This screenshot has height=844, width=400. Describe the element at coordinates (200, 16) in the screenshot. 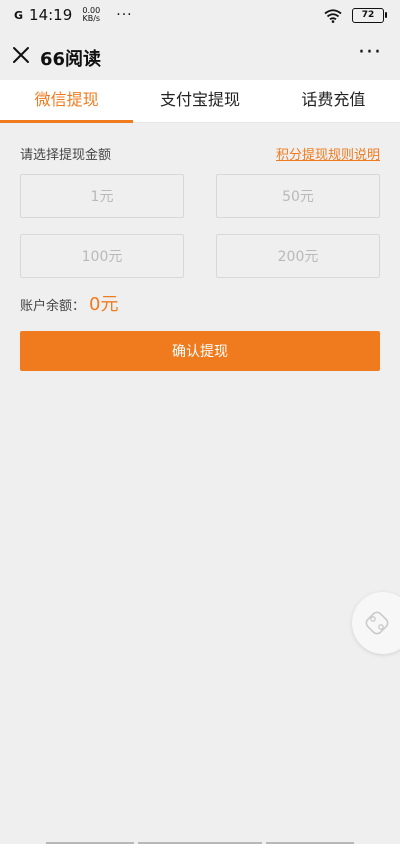

I see `status-bar: G 14:19 0.00 KB/s ··· 72` at that location.